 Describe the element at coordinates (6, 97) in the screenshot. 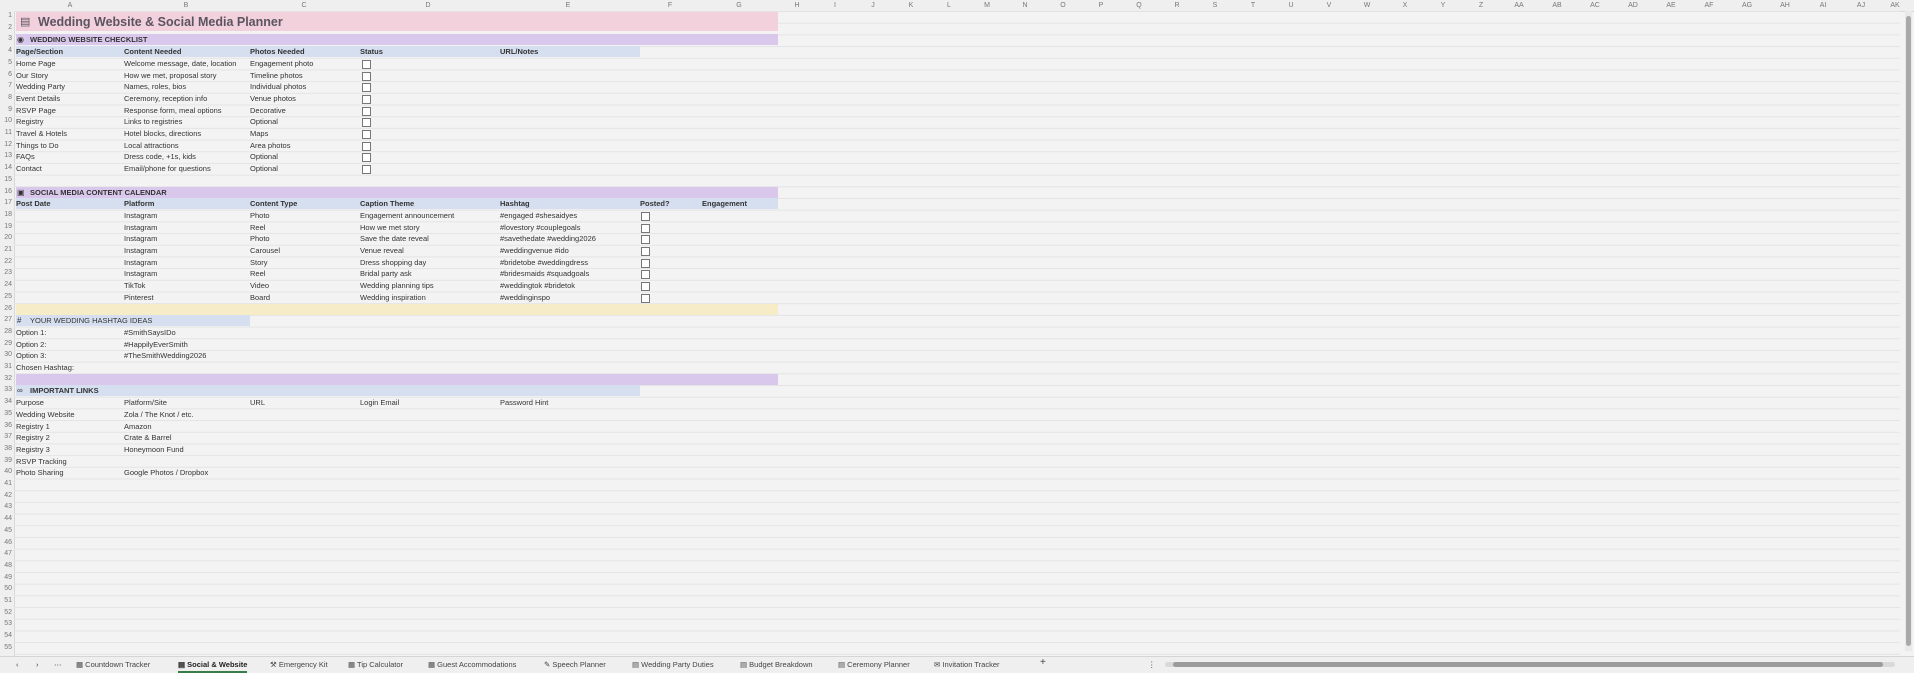

I see `row-header: 8` at that location.